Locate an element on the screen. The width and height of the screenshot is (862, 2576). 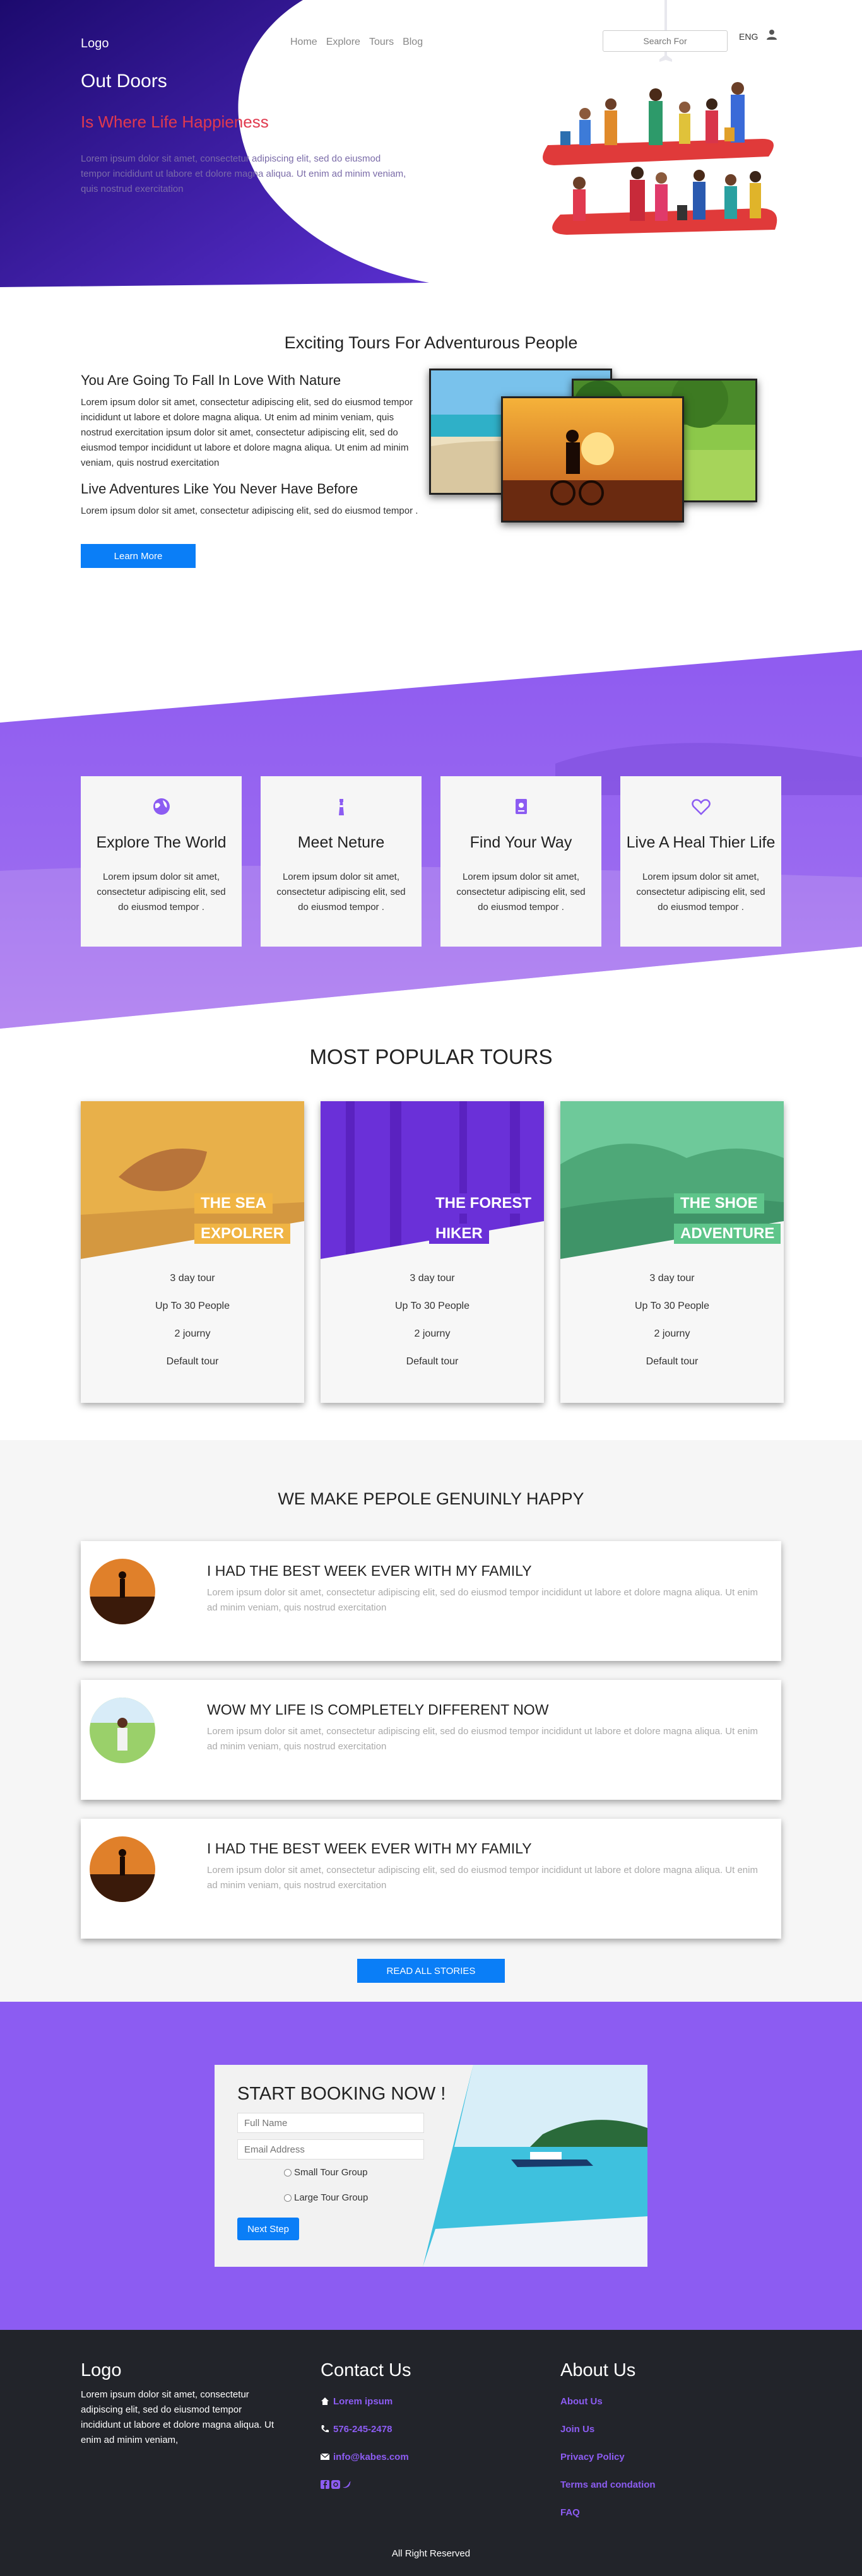
tour-badge-line2: ADVENTURE is located at coordinates (727, 1234).